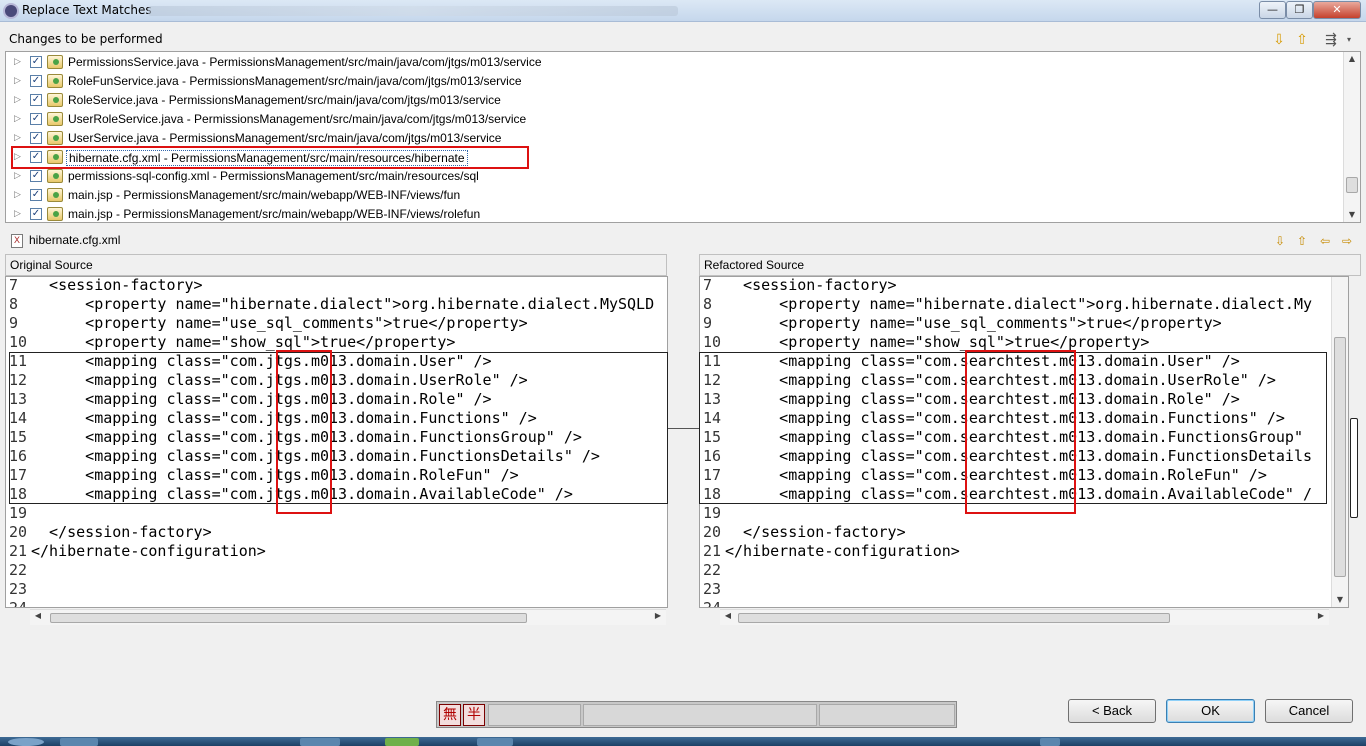 The image size is (1366, 746). I want to click on start-button, so click(26, 742).